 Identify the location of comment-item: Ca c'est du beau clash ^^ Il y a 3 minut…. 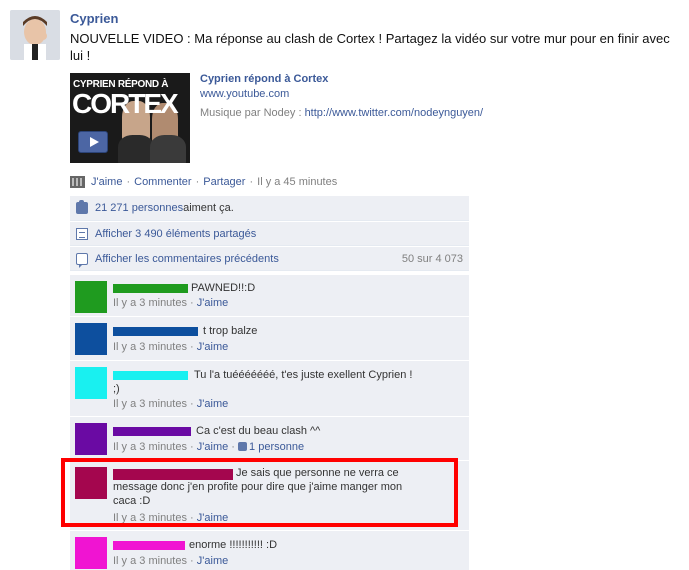
(269, 438).